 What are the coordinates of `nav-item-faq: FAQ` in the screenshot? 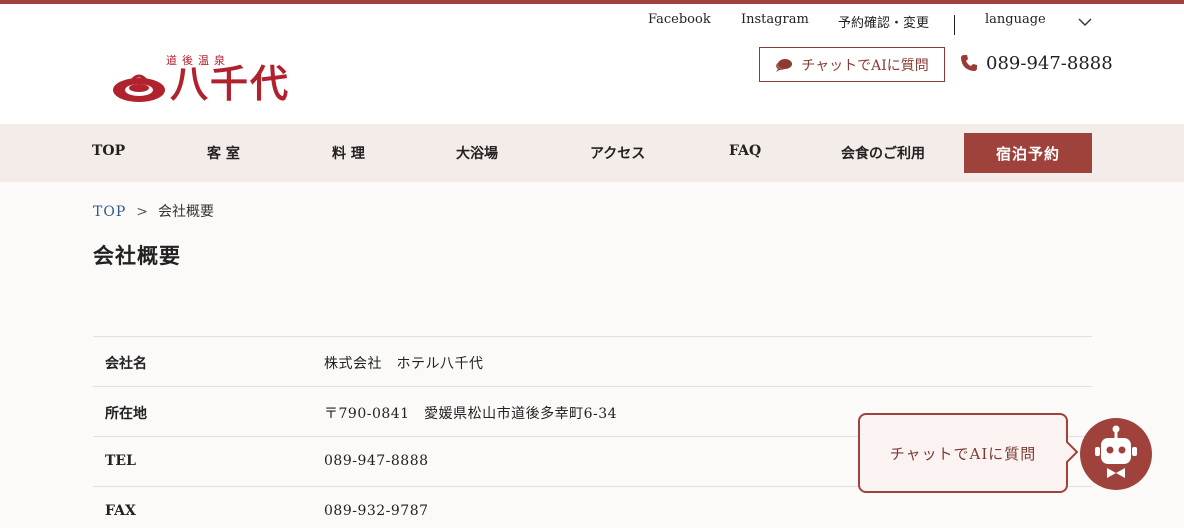 It's located at (745, 151).